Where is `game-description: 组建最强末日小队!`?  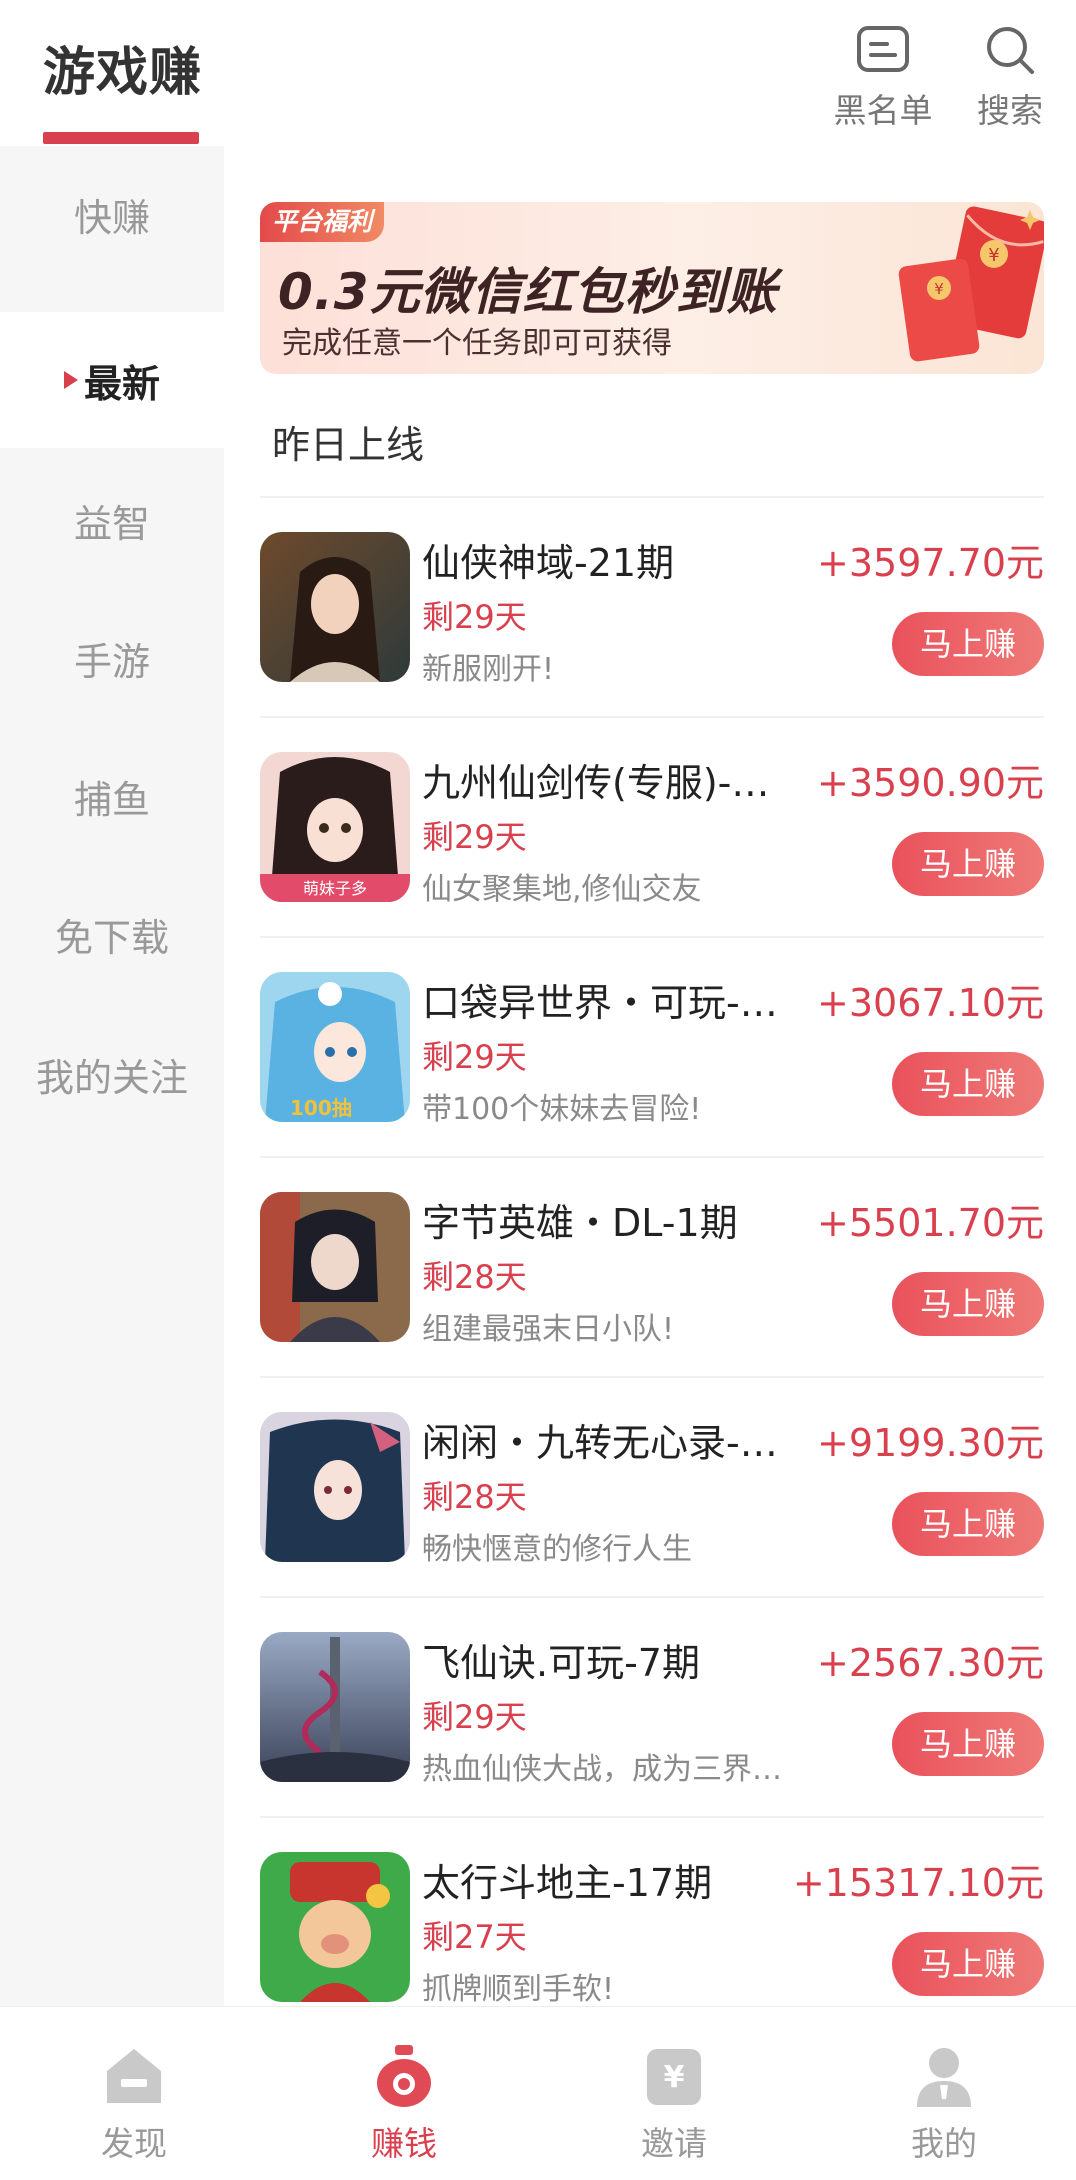
game-description: 组建最强末日小队! is located at coordinates (548, 1329).